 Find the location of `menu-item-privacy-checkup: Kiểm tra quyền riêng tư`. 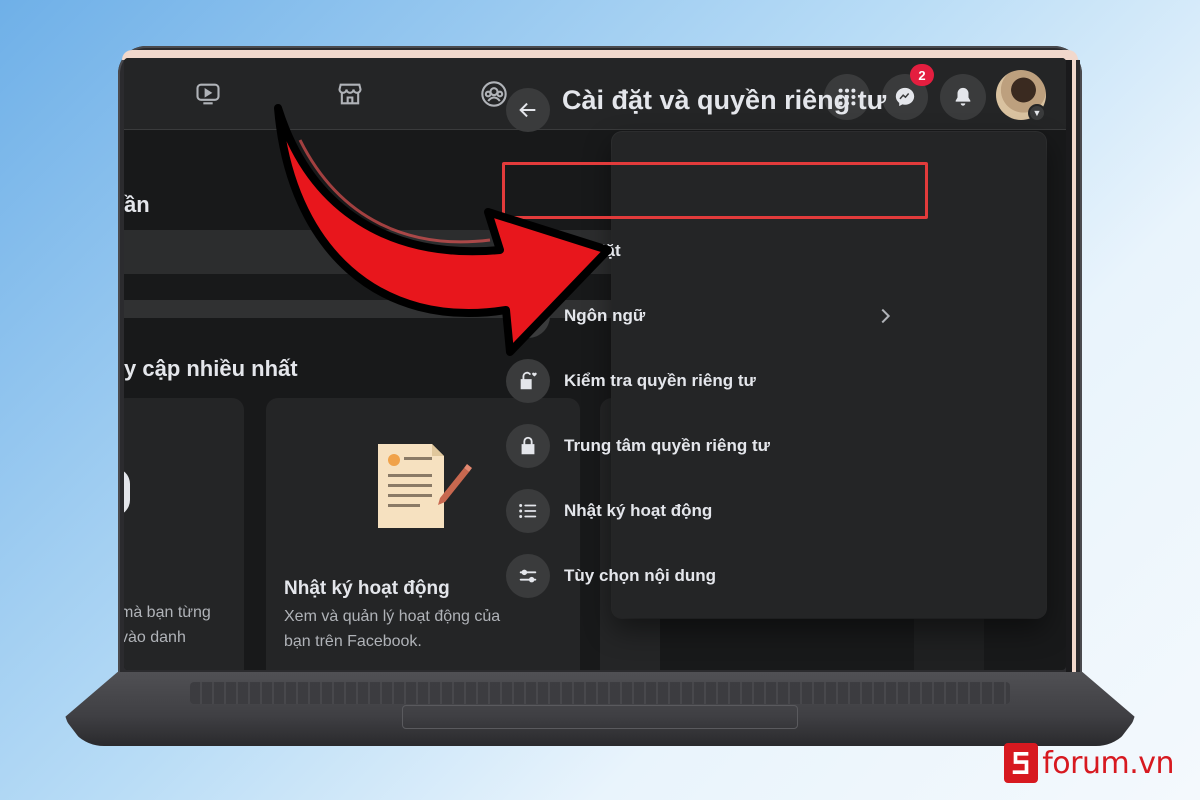

menu-item-privacy-checkup: Kiểm tra quyền riêng tư is located at coordinates (706, 381).